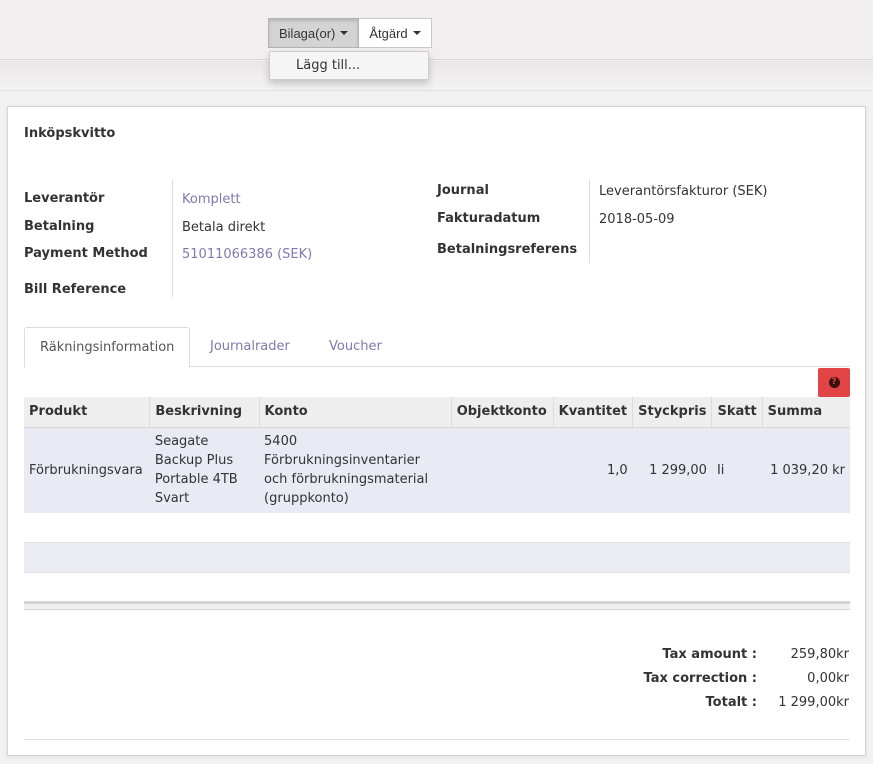 The width and height of the screenshot is (873, 764). What do you see at coordinates (700, 678) in the screenshot?
I see `tax-correction-label: Tax correction :` at bounding box center [700, 678].